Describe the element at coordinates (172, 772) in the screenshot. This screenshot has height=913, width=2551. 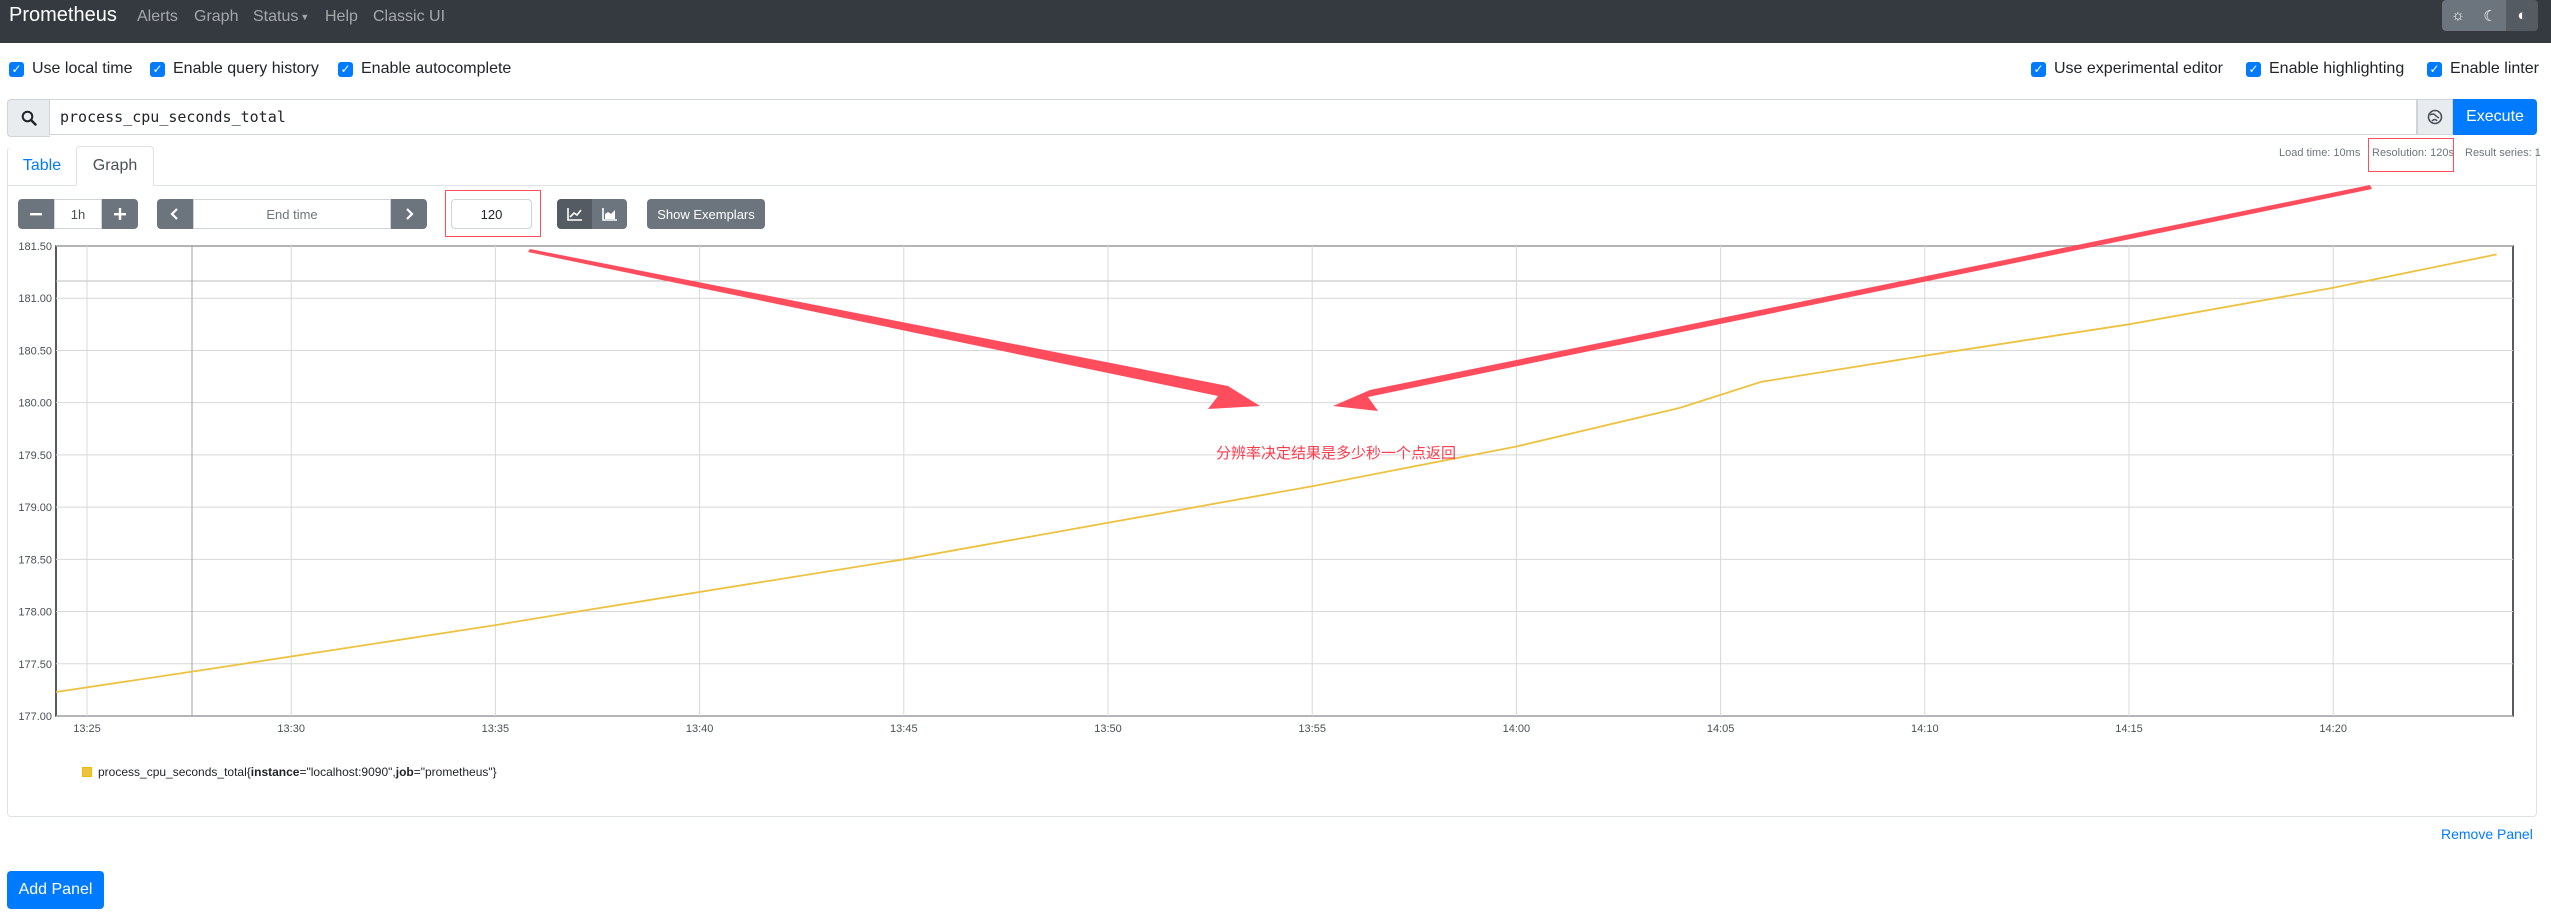
I see `legend-metric-name: process_cpu_seconds_total` at that location.